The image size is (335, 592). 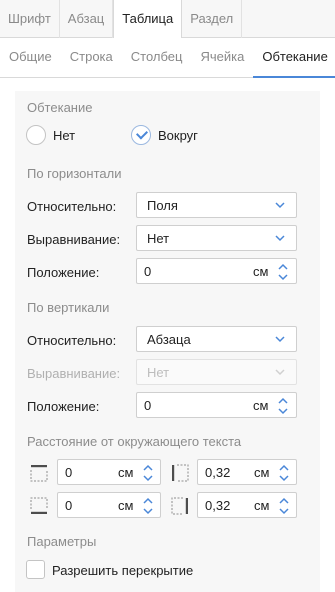 I want to click on tab-table: Таблица, so click(x=148, y=19).